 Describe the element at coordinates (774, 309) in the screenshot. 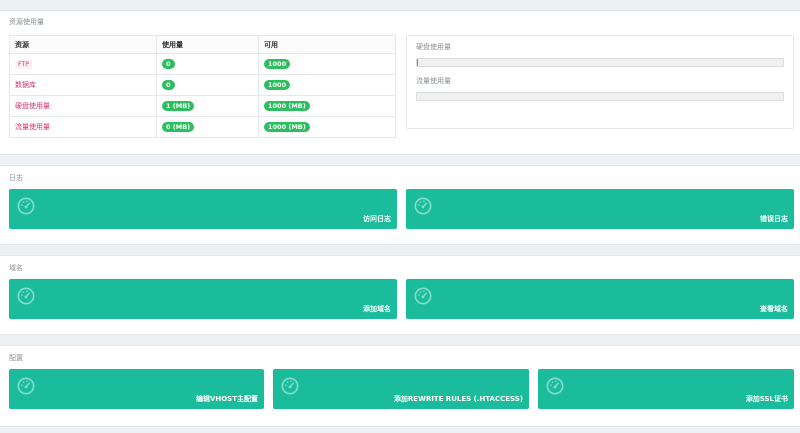

I see `view-domains-label: 查看域名` at that location.